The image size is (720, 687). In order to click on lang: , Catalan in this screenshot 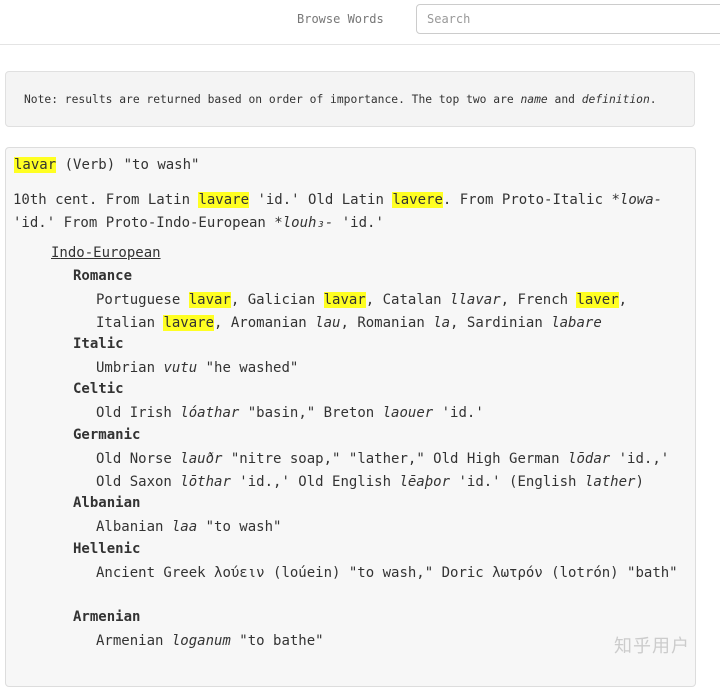, I will do `click(408, 300)`.